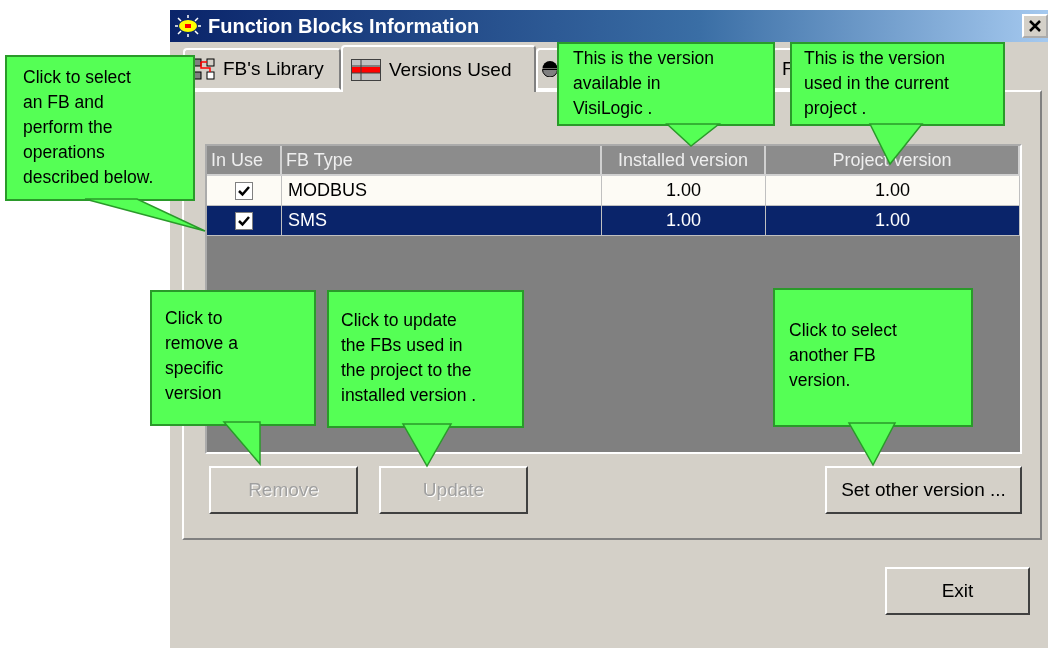 The height and width of the screenshot is (648, 1048). What do you see at coordinates (244, 161) in the screenshot?
I see `column-header: In Use` at bounding box center [244, 161].